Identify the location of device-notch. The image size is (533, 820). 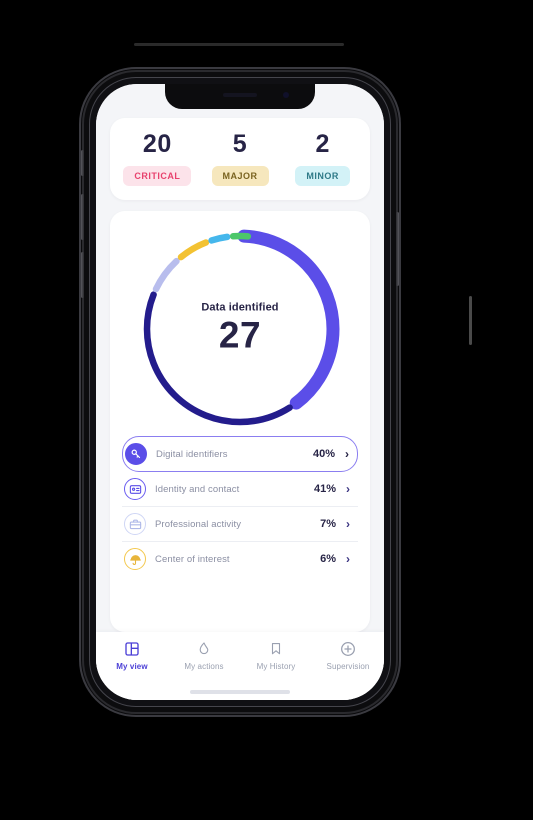
(240, 96).